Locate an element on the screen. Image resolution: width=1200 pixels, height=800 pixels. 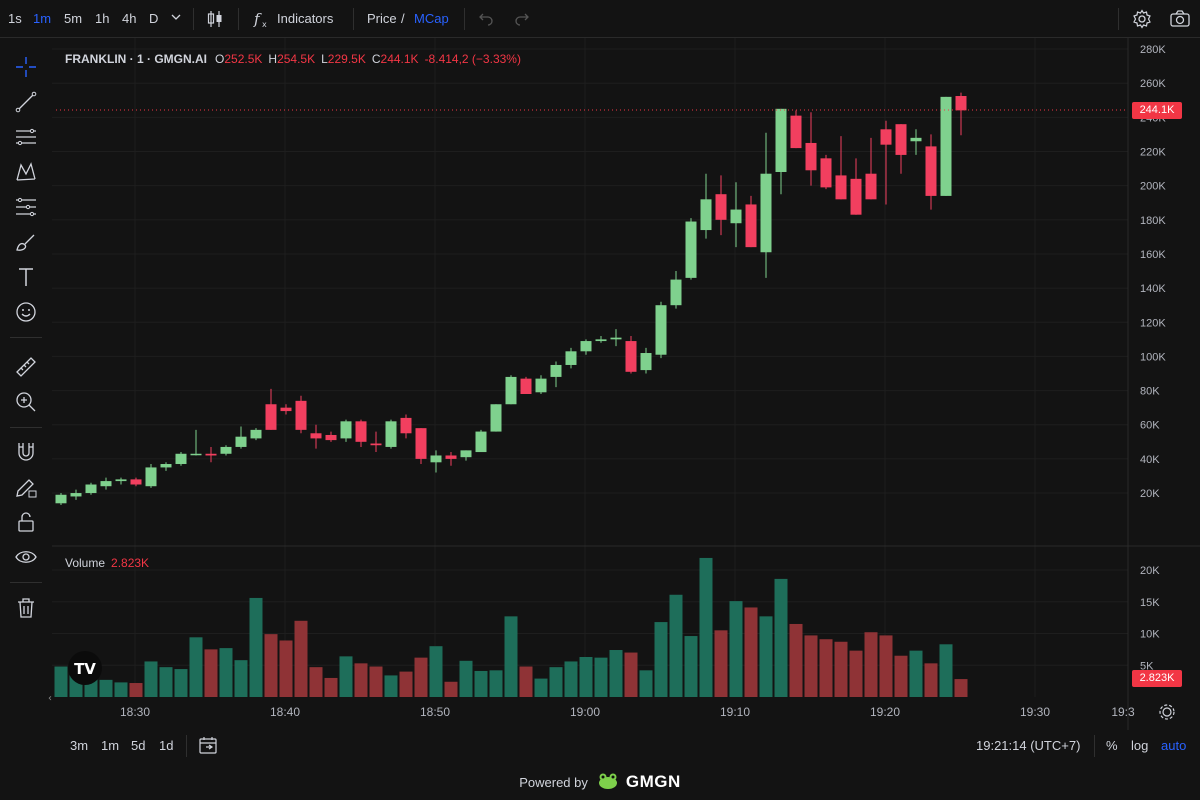
percent-scale-toggle: % is located at coordinates (1112, 745).